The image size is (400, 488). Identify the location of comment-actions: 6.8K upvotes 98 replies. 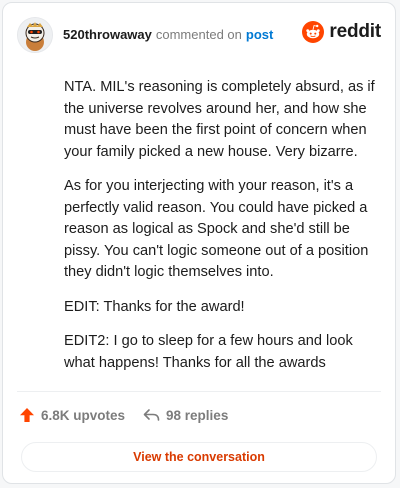
(123, 415).